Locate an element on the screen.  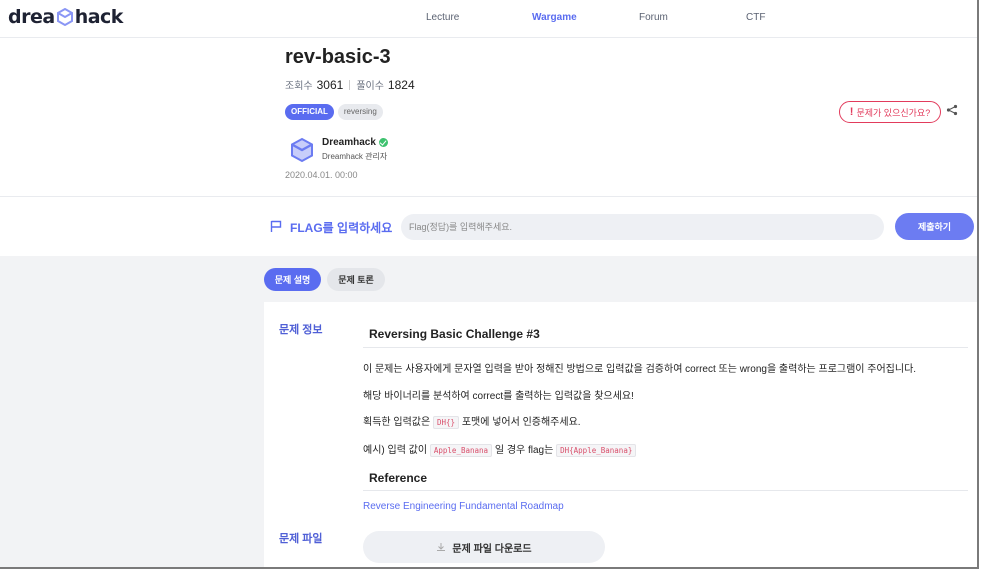
top-nav: drea hack Lecture Wargame Forum CTF is located at coordinates (488, 19).